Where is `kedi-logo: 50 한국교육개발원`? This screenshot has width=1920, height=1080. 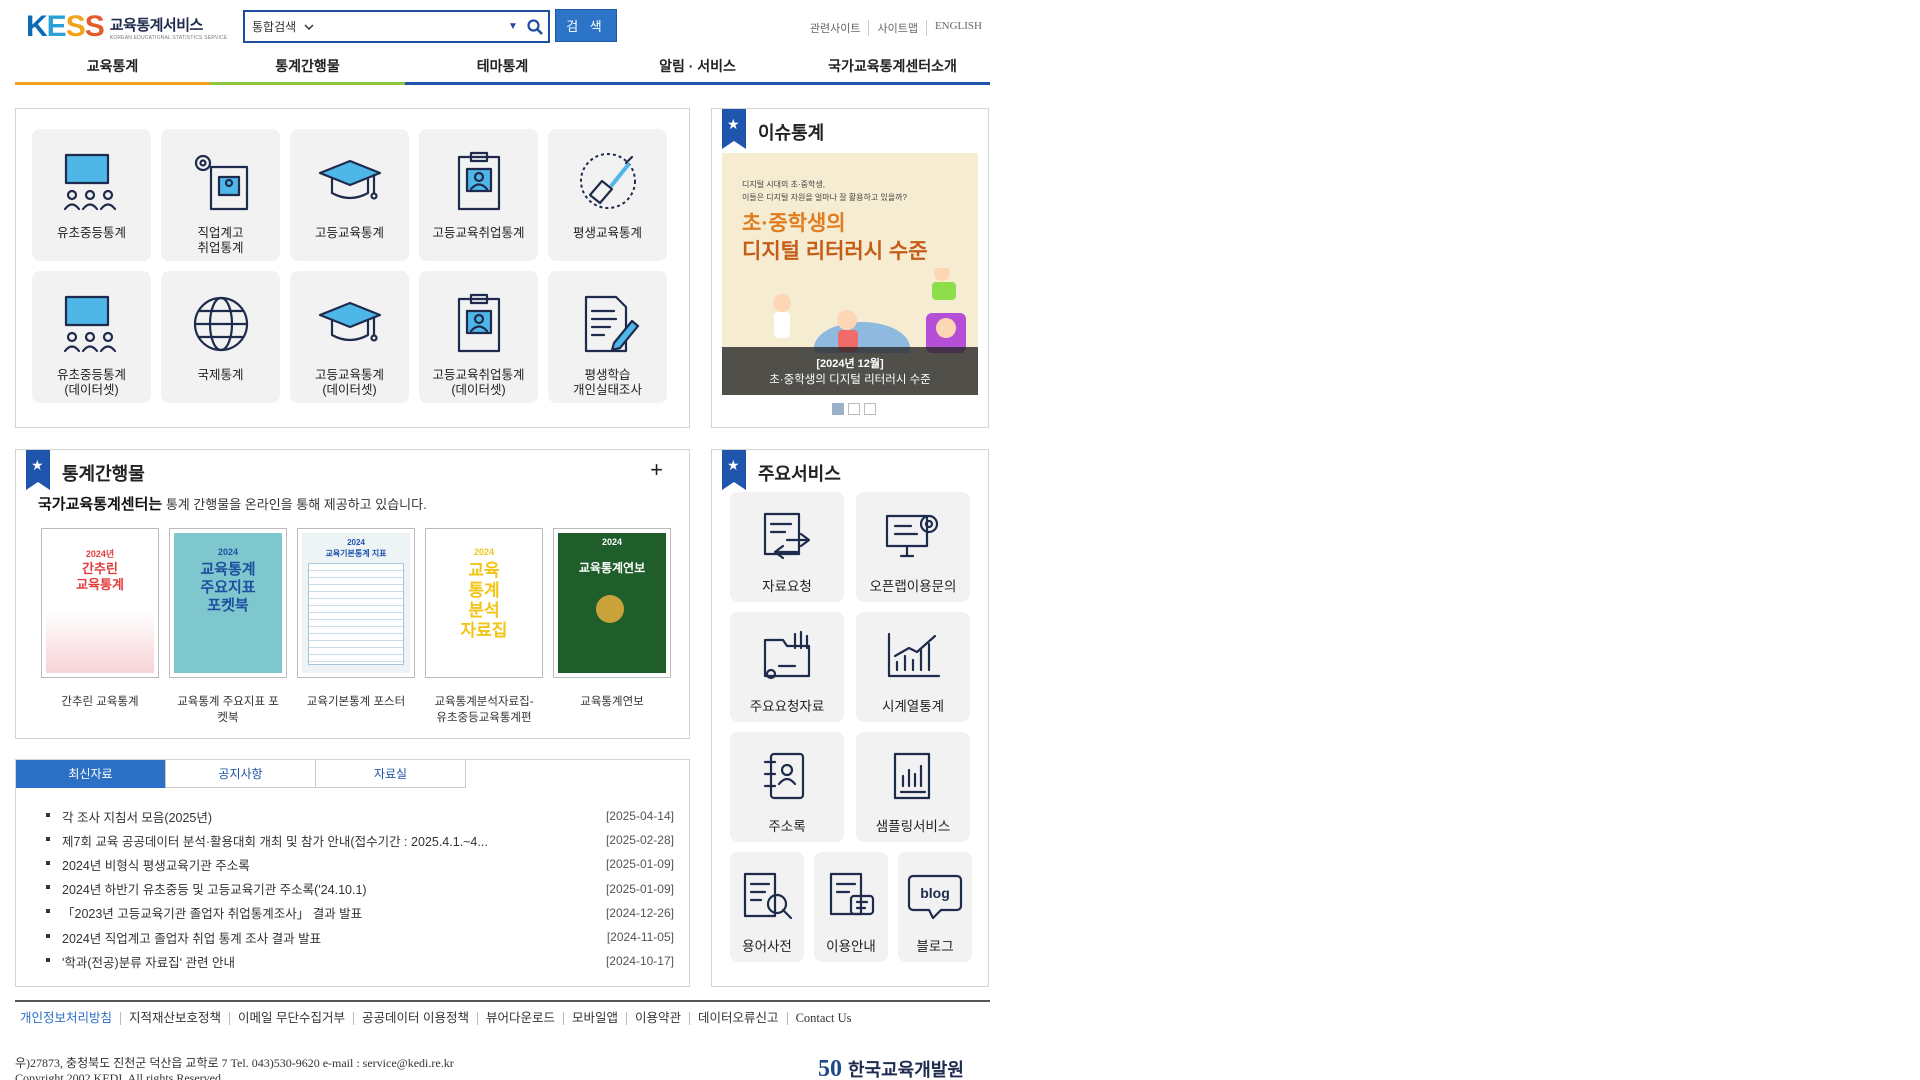
kedi-logo: 50 한국교육개발원 is located at coordinates (891, 1068).